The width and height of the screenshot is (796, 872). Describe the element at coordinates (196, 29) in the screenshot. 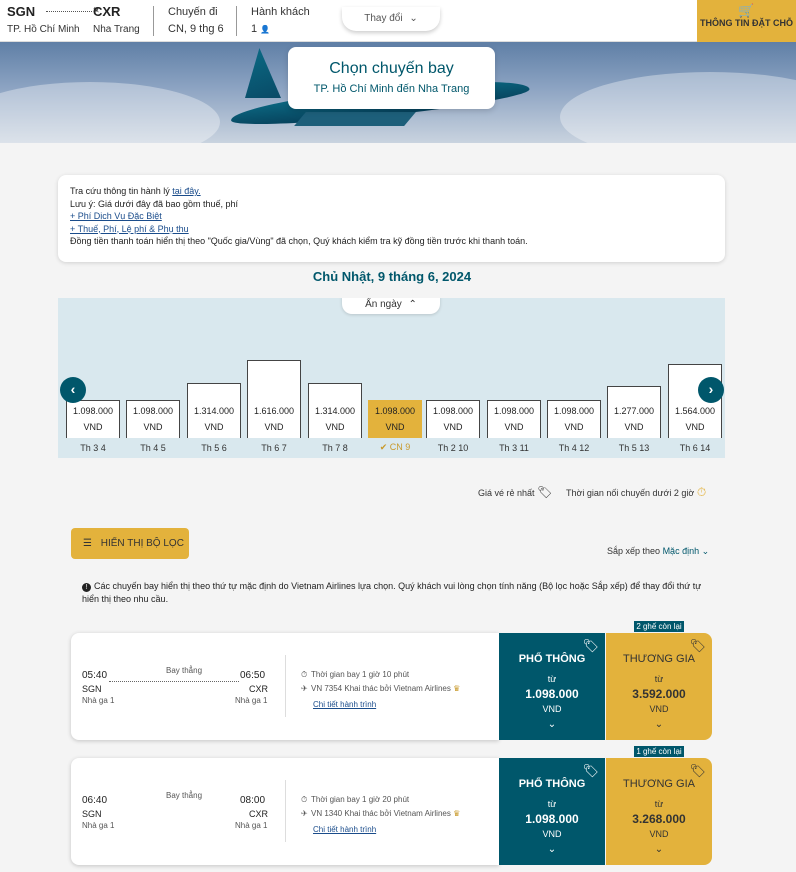

I see `trip-date: CN, 9 thg 6` at that location.